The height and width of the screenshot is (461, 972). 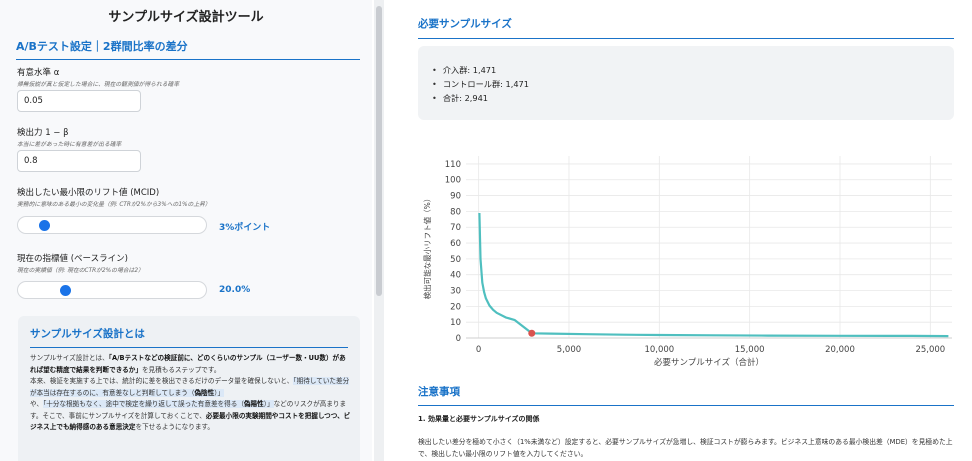 I want to click on alpha-label: 有意水準 α, so click(x=38, y=73).